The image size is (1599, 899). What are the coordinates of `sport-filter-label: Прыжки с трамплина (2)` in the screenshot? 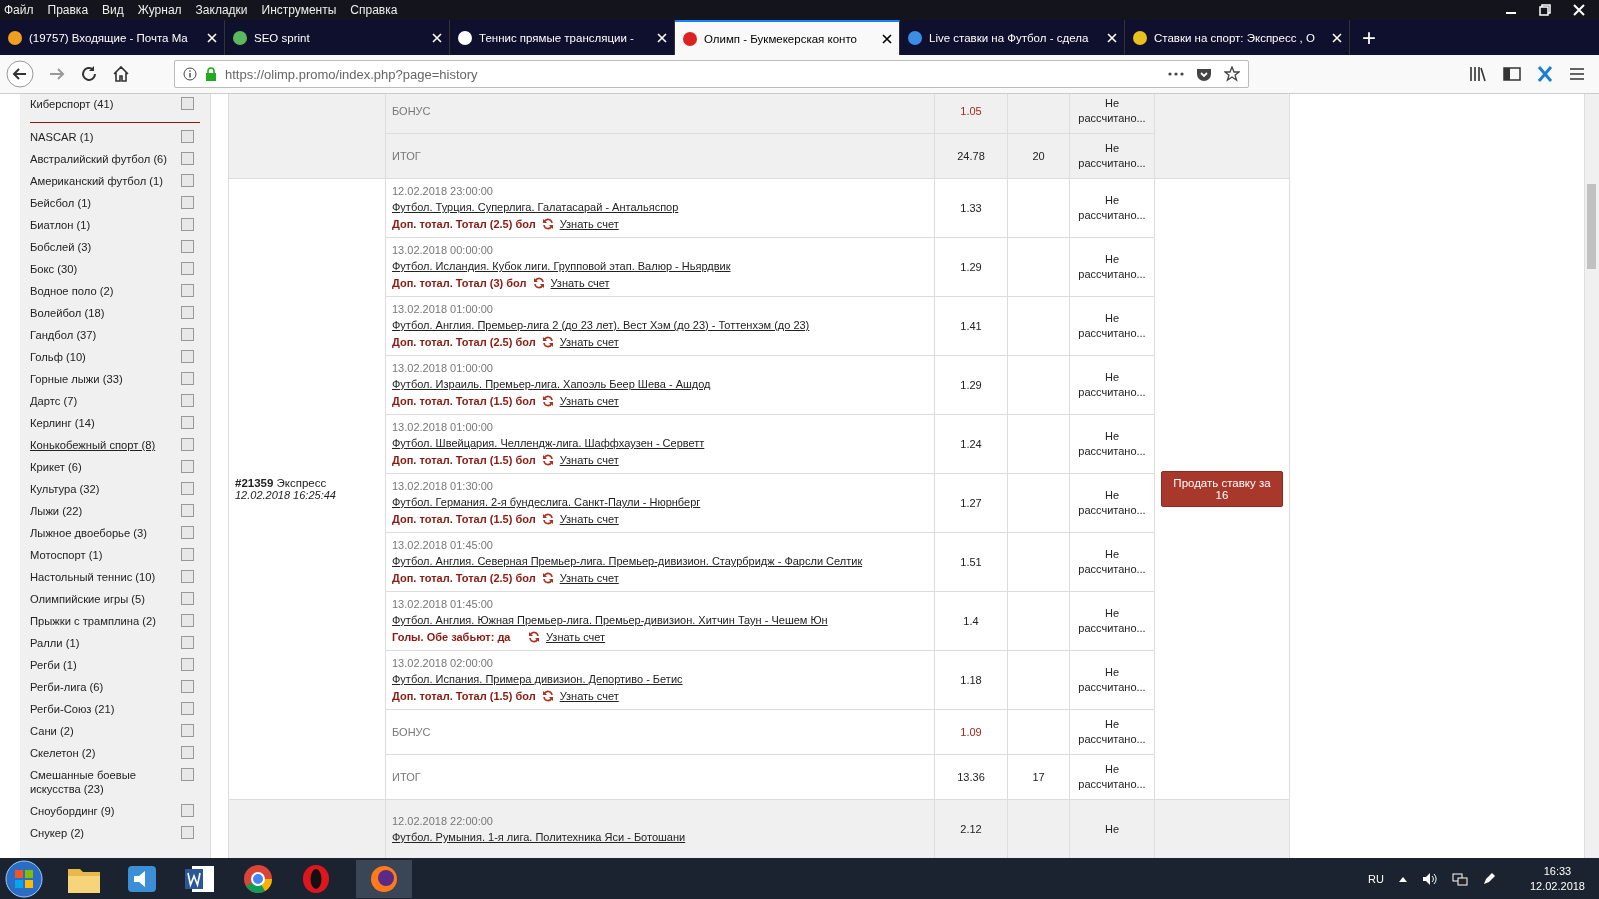 It's located at (100, 621).